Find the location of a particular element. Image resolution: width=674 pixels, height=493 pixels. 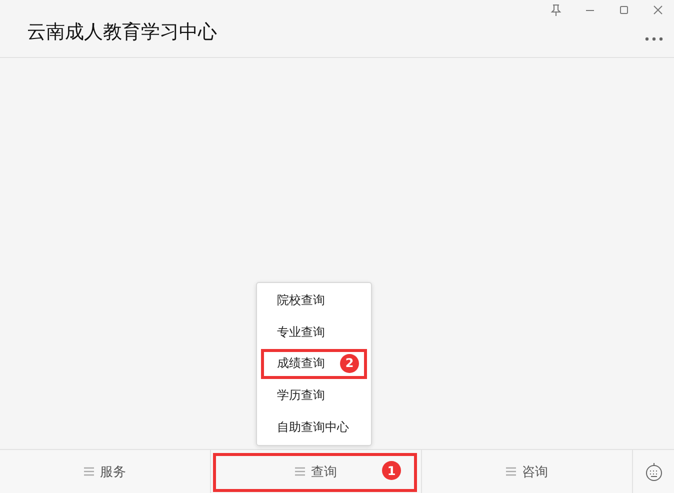

menu-item: 成绩查询 is located at coordinates (301, 363).